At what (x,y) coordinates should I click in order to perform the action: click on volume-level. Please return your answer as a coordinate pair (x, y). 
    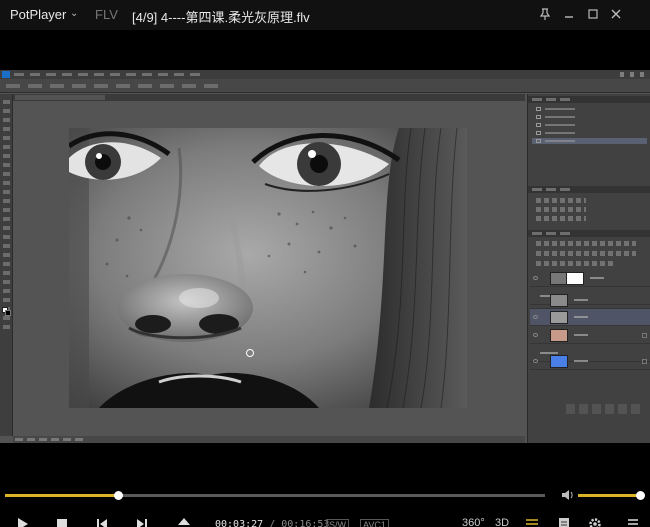
    Looking at the image, I should click on (609, 495).